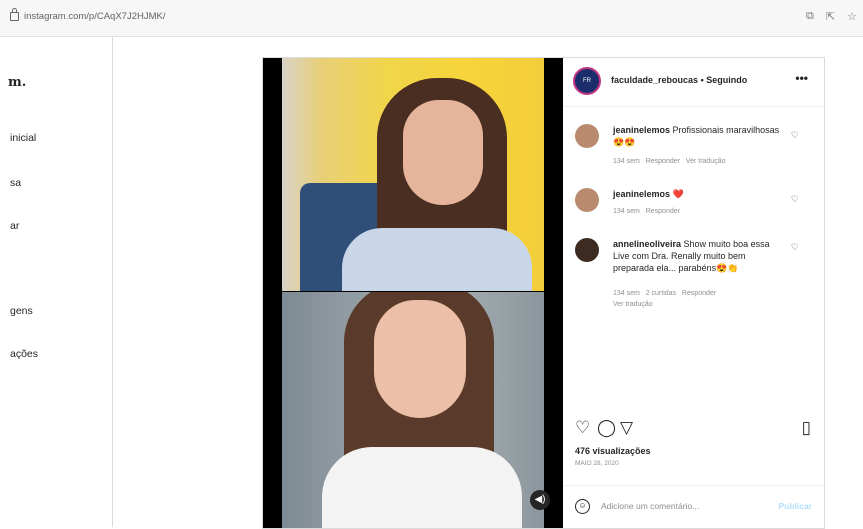 This screenshot has width=863, height=529. I want to click on comment-text: jeaninelemos ❤️, so click(698, 194).